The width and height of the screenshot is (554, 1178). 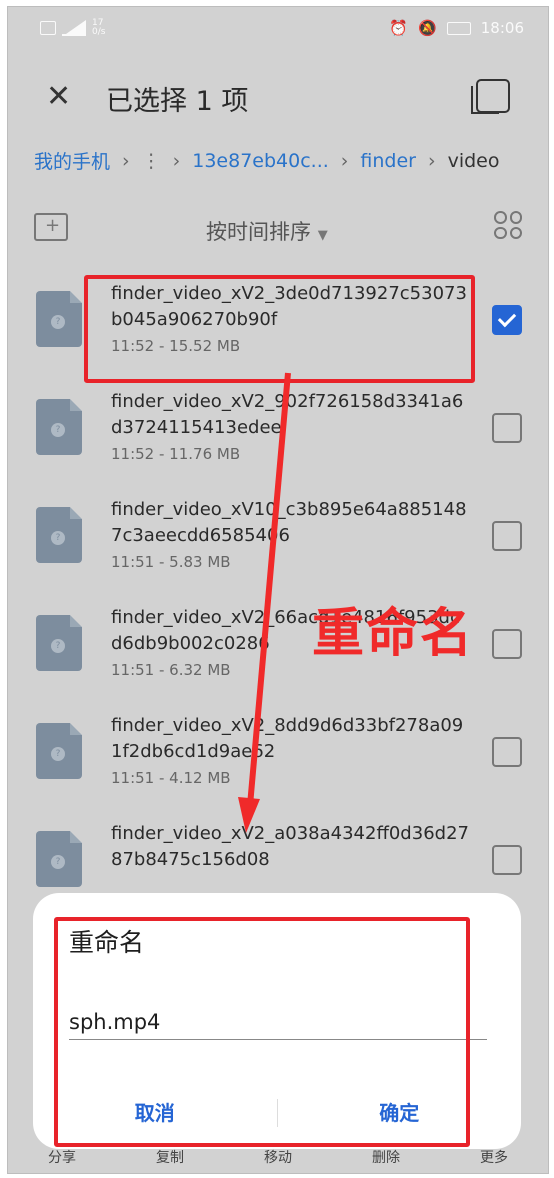 I want to click on bottom-toolbar: 分享 复制 移动 删除 更多, so click(x=278, y=1160).